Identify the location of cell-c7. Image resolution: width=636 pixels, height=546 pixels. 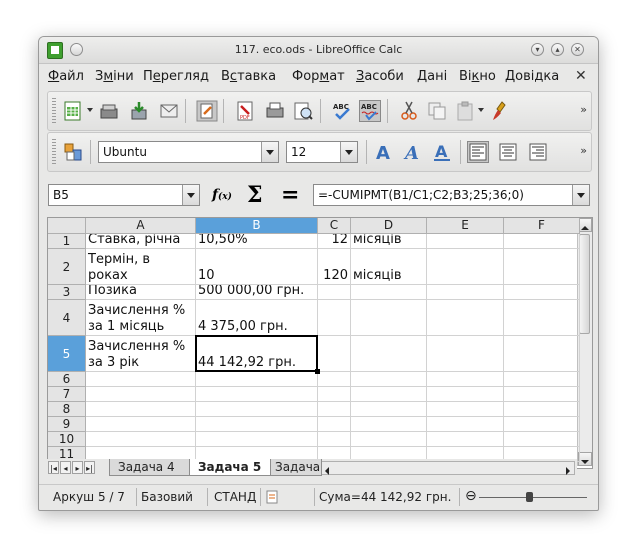
(334, 394).